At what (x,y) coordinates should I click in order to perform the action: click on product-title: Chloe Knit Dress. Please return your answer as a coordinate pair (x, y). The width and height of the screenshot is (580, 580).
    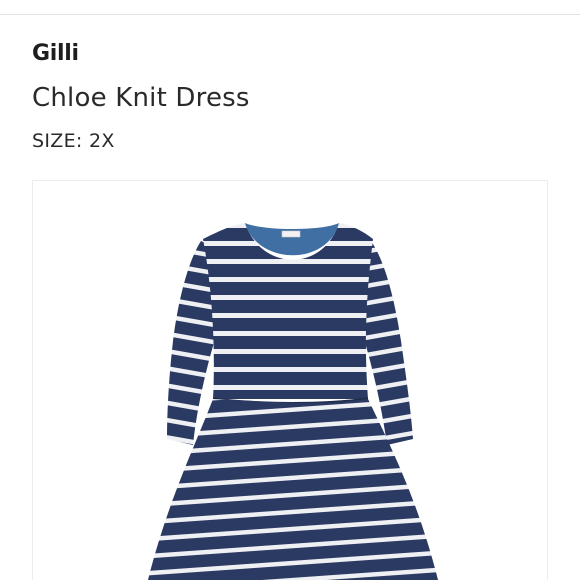
    Looking at the image, I should click on (141, 98).